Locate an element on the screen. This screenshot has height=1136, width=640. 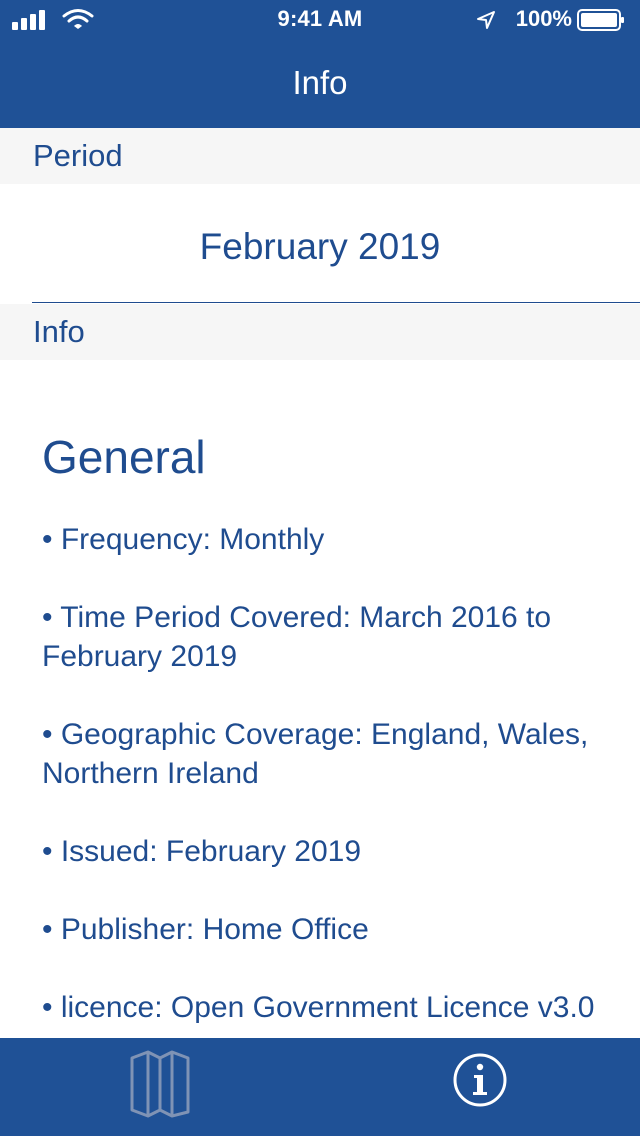
location-arrow-icon is located at coordinates (486, 20).